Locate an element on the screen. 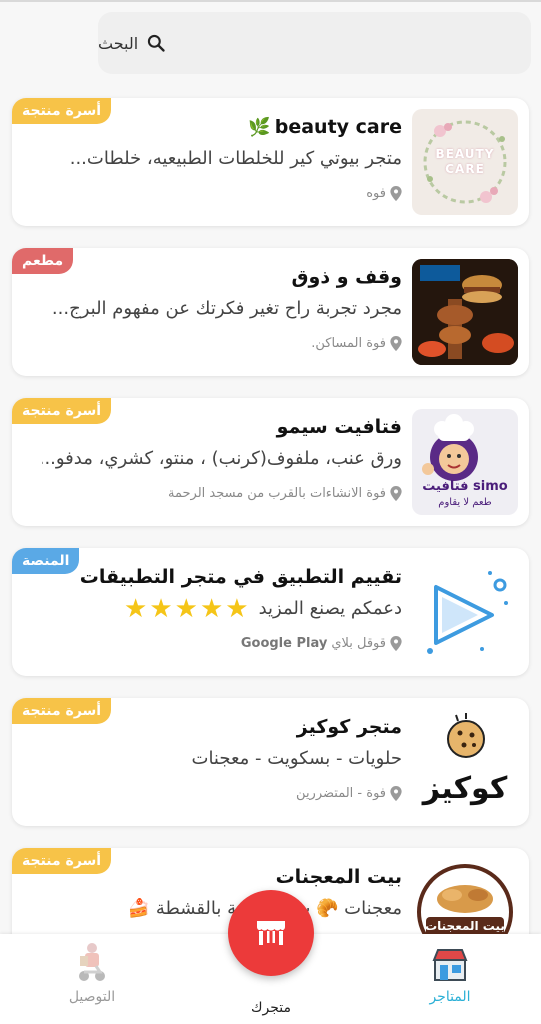 The image size is (541, 1024). store-location: فوه is located at coordinates (384, 193).